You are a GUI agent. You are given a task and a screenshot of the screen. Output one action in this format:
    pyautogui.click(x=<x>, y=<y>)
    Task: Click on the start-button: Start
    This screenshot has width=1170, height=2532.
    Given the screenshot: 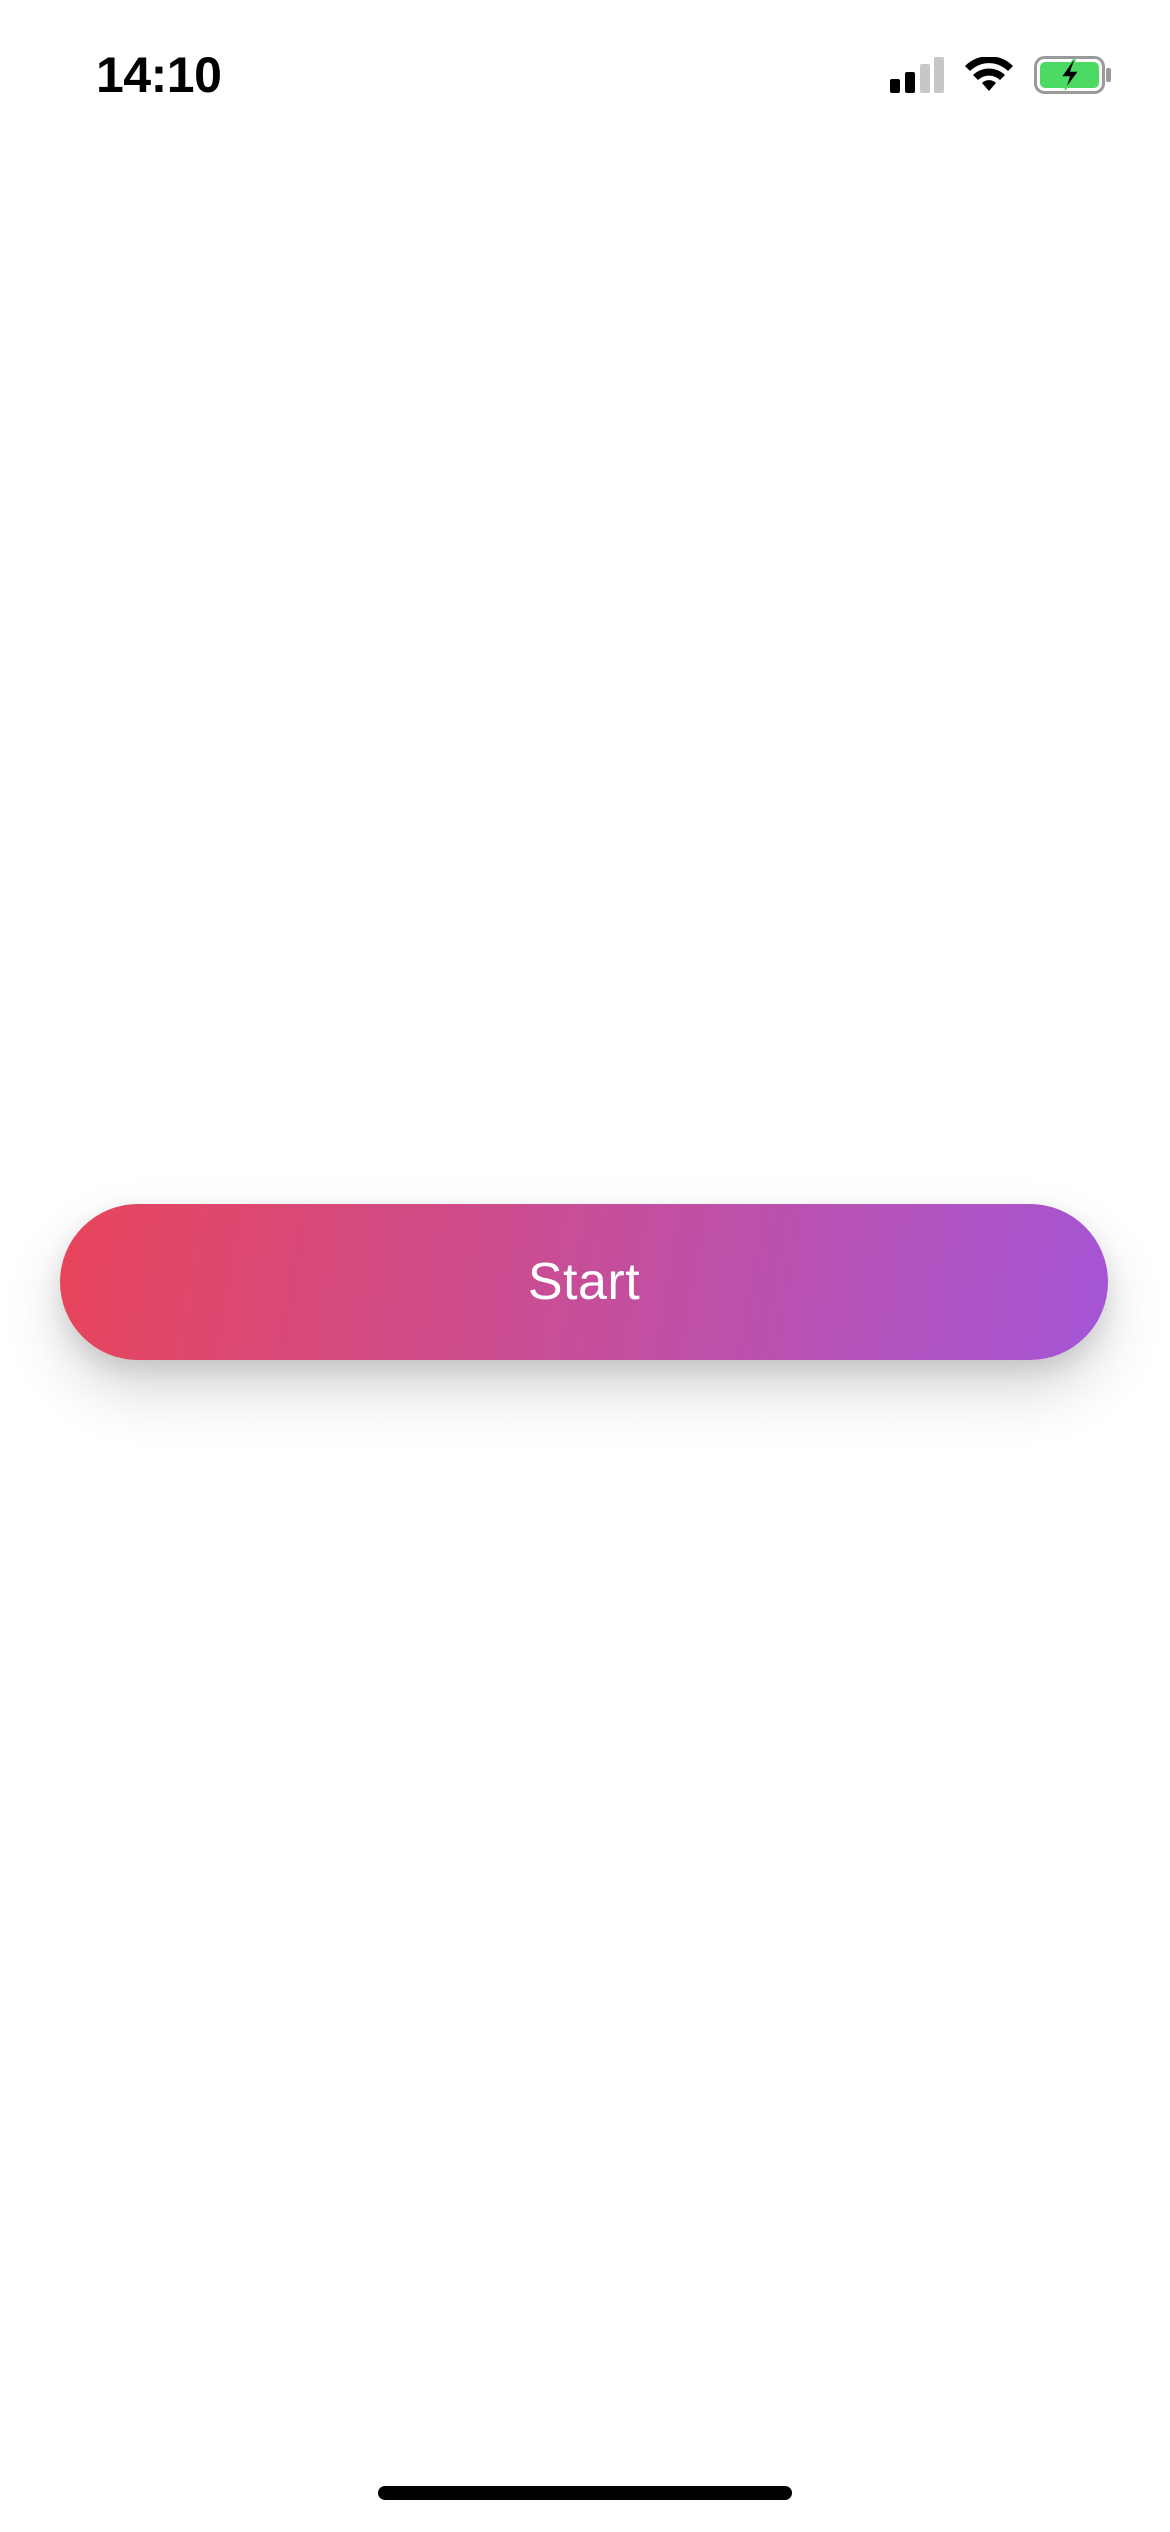 What is the action you would take?
    pyautogui.click(x=584, y=1282)
    